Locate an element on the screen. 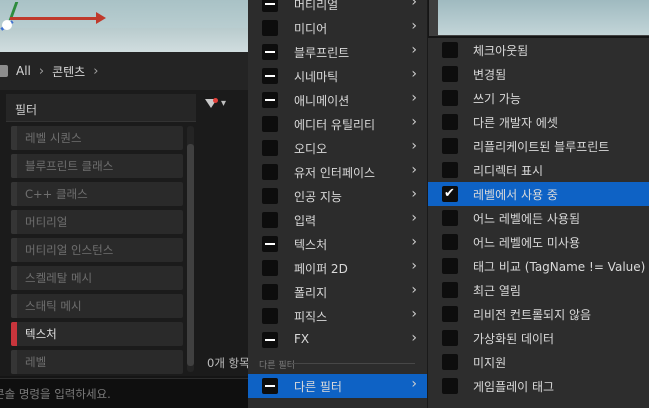 This screenshot has height=408, width=649. filter-scrollbar is located at coordinates (190, 249).